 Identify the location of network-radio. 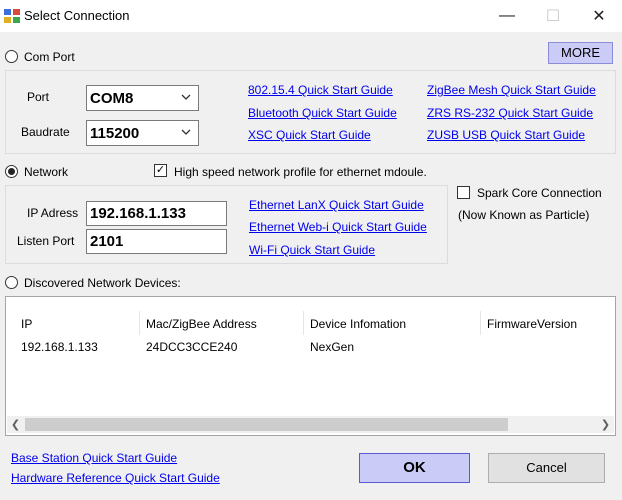
(11, 171).